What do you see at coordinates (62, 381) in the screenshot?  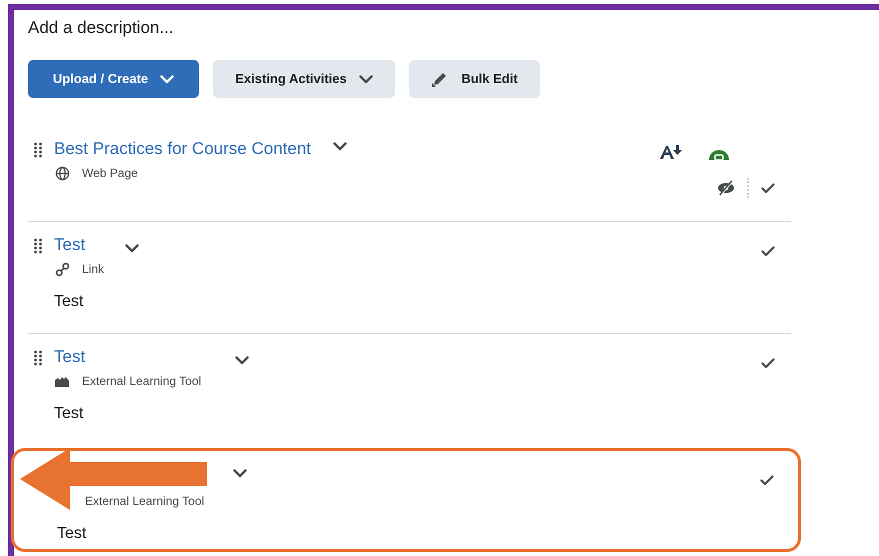 I see `puzzle-icon` at bounding box center [62, 381].